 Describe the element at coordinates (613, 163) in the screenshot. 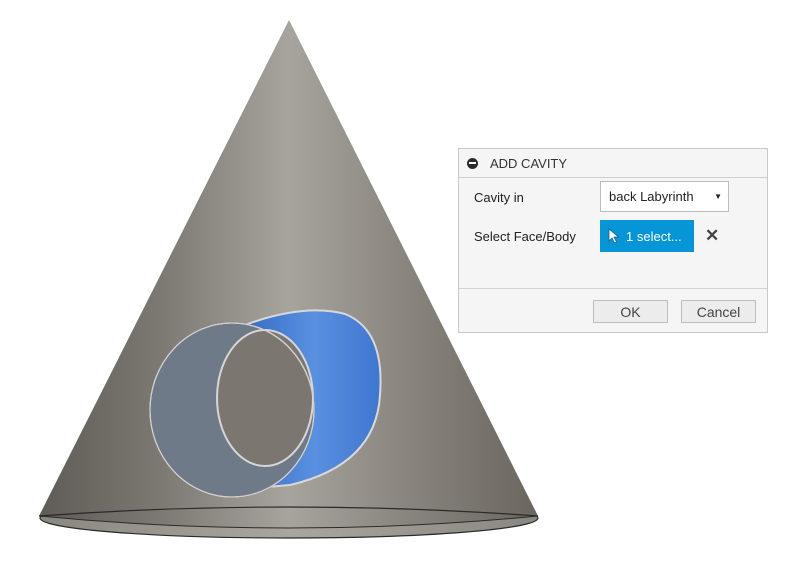

I see `dialog-header: ADD CAVITY` at that location.